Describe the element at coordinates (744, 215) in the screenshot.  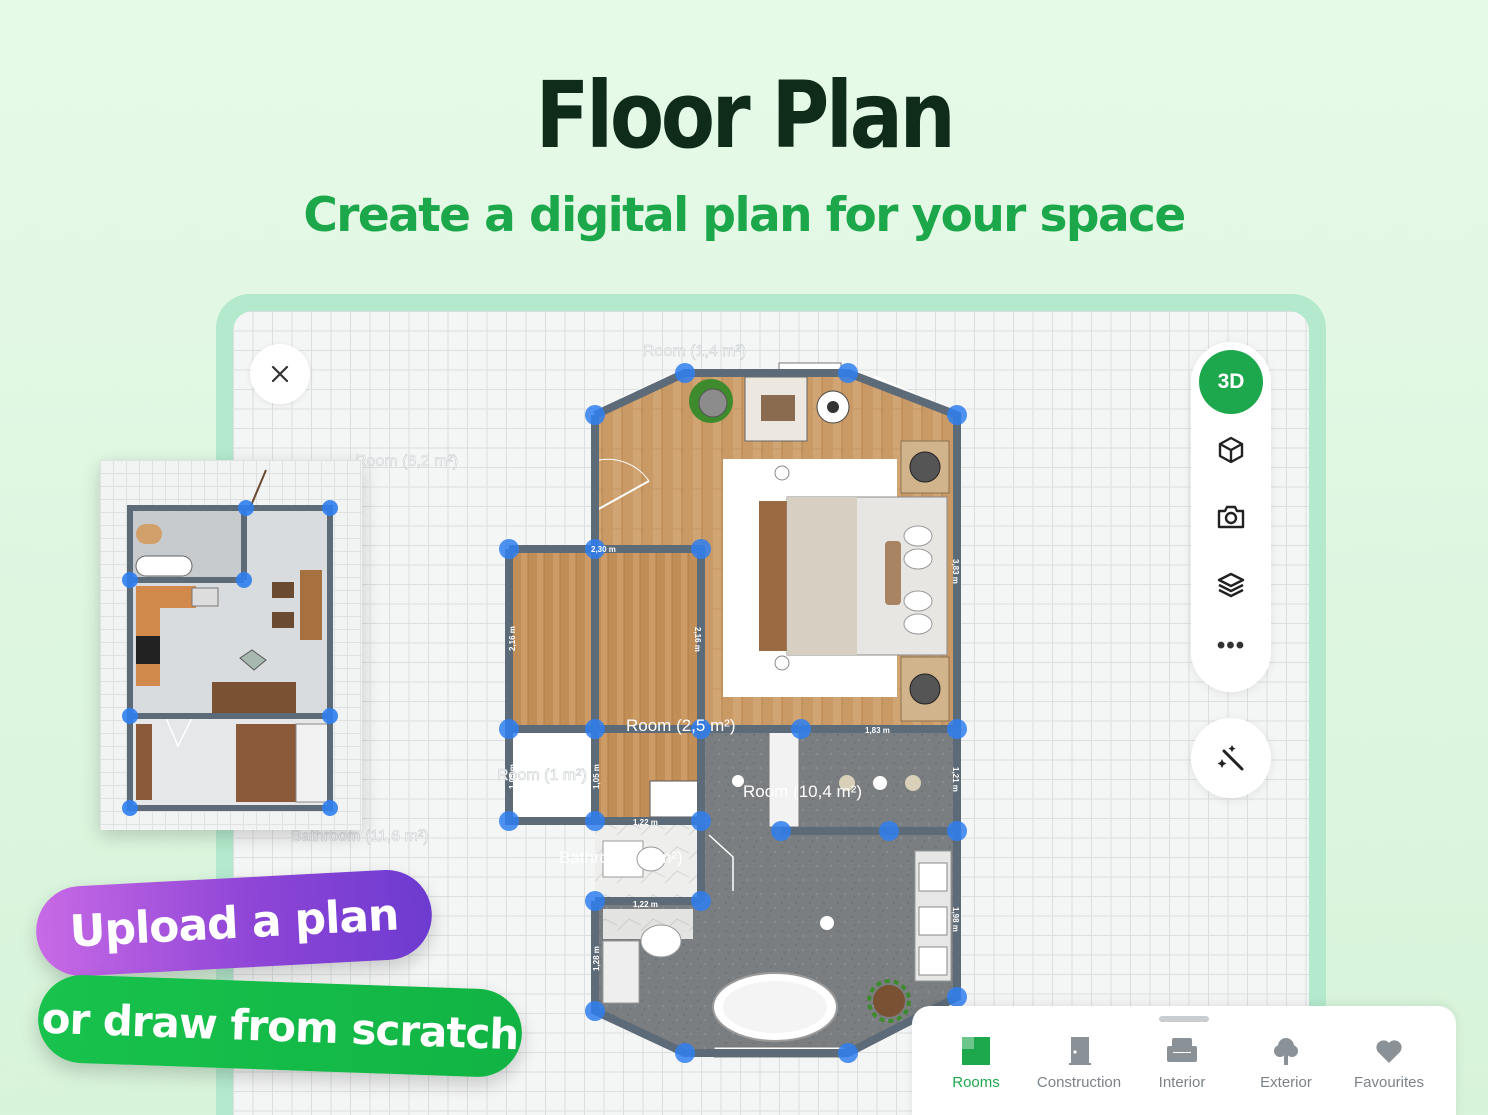
I see `page-subheadline: Create a digital plan for your space` at that location.